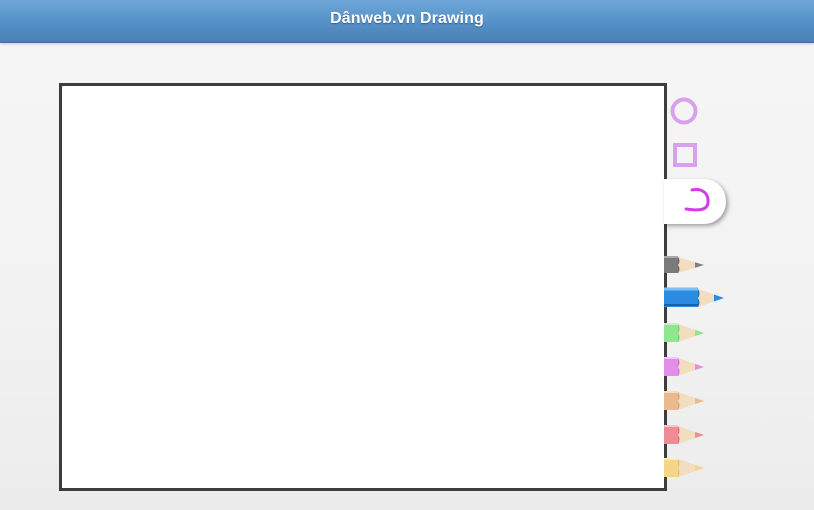 Image resolution: width=814 pixels, height=510 pixels. I want to click on pencil-tan, so click(686, 401).